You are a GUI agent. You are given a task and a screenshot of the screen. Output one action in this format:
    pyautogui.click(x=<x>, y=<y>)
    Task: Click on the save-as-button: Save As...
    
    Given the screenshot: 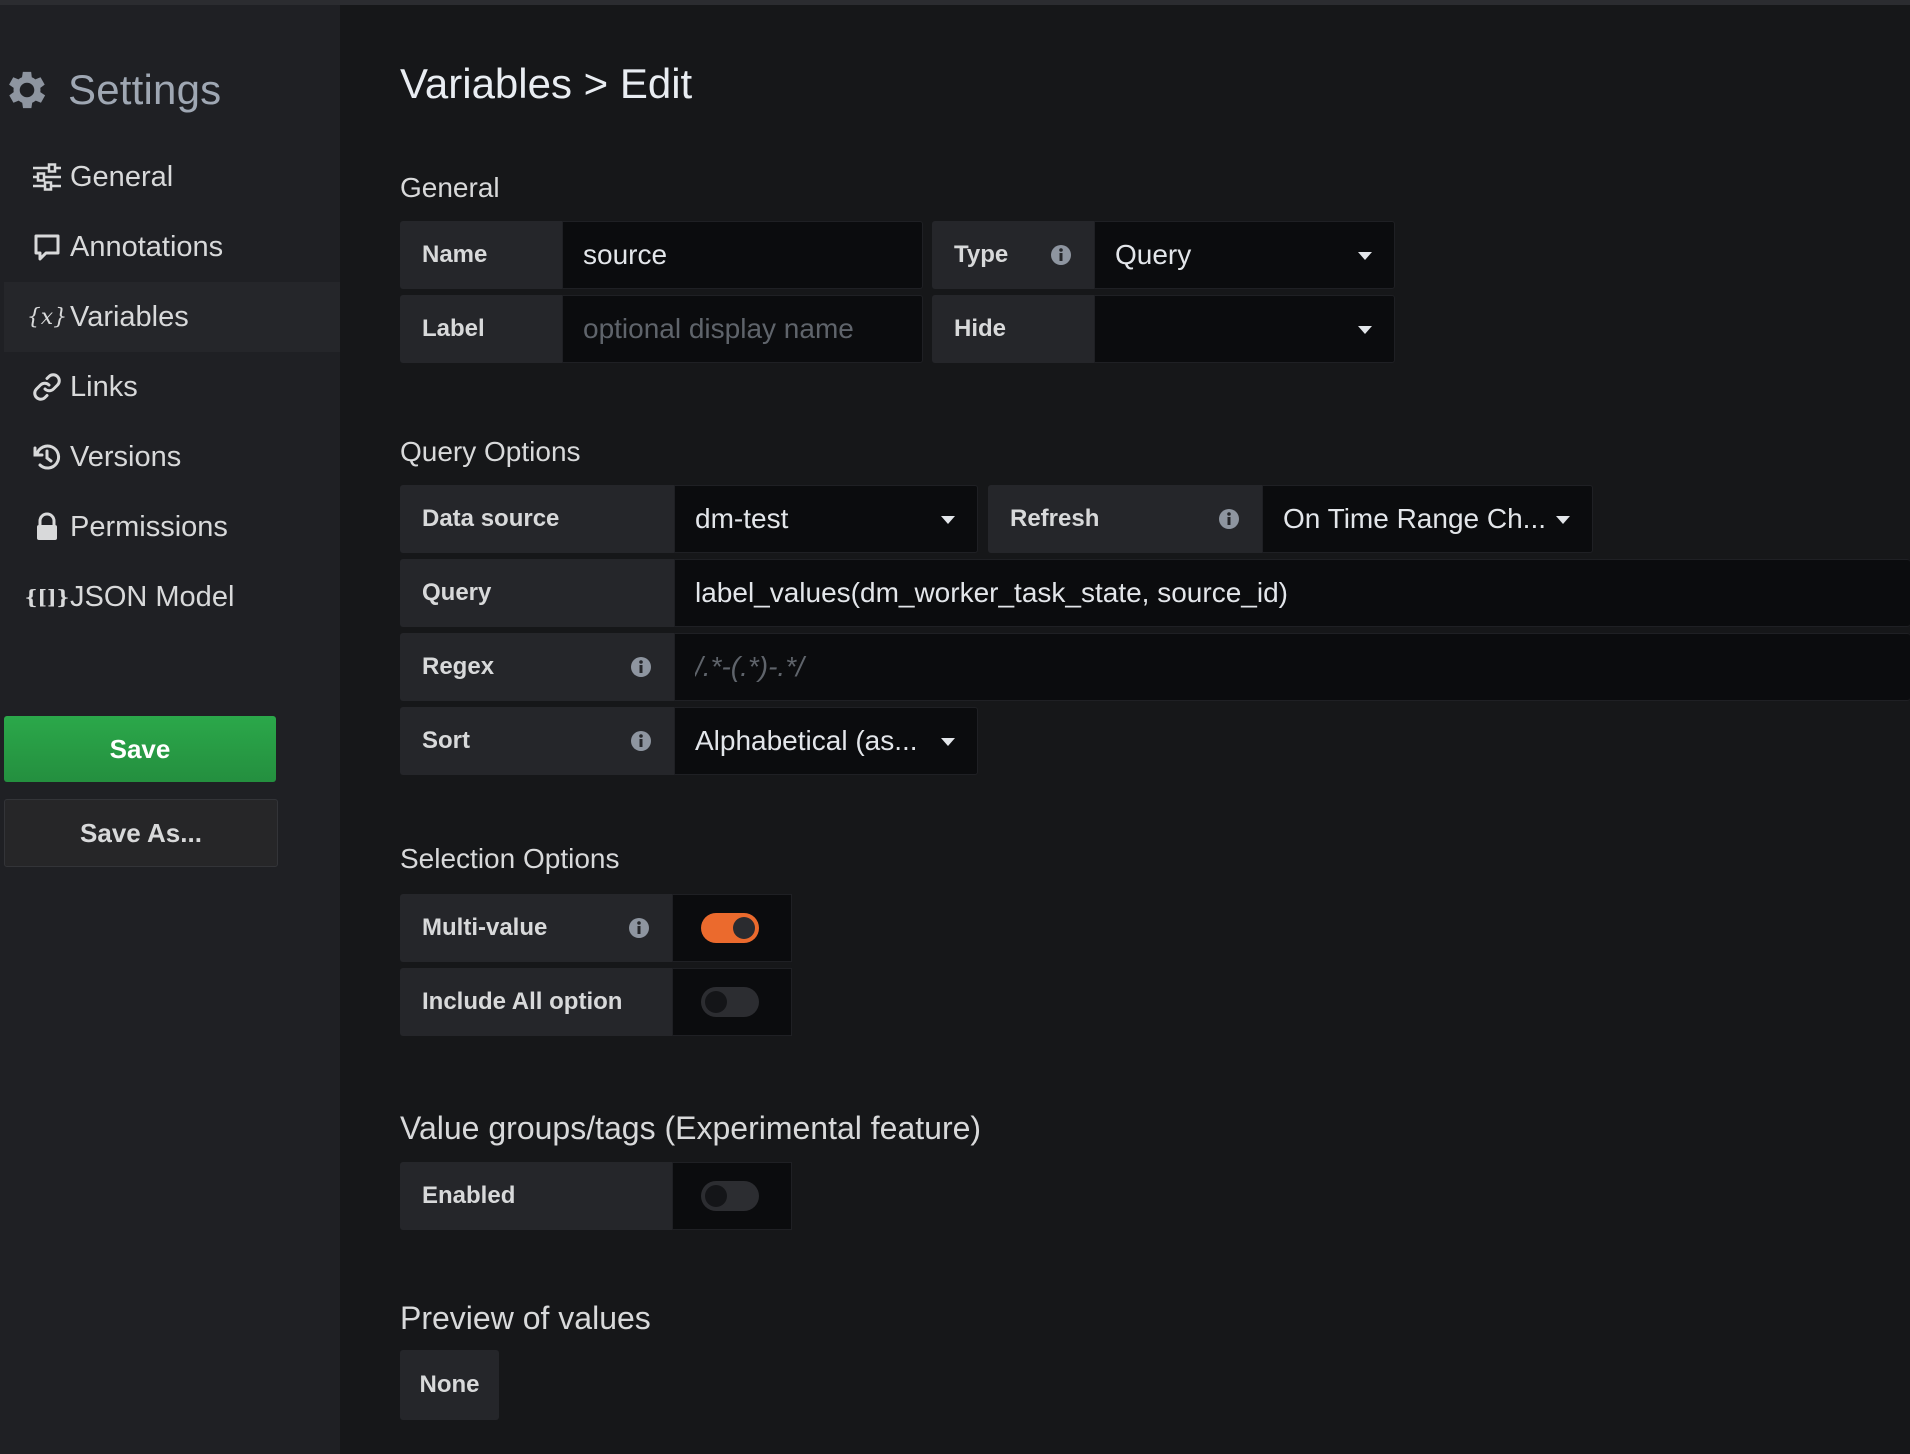 What is the action you would take?
    pyautogui.click(x=141, y=833)
    